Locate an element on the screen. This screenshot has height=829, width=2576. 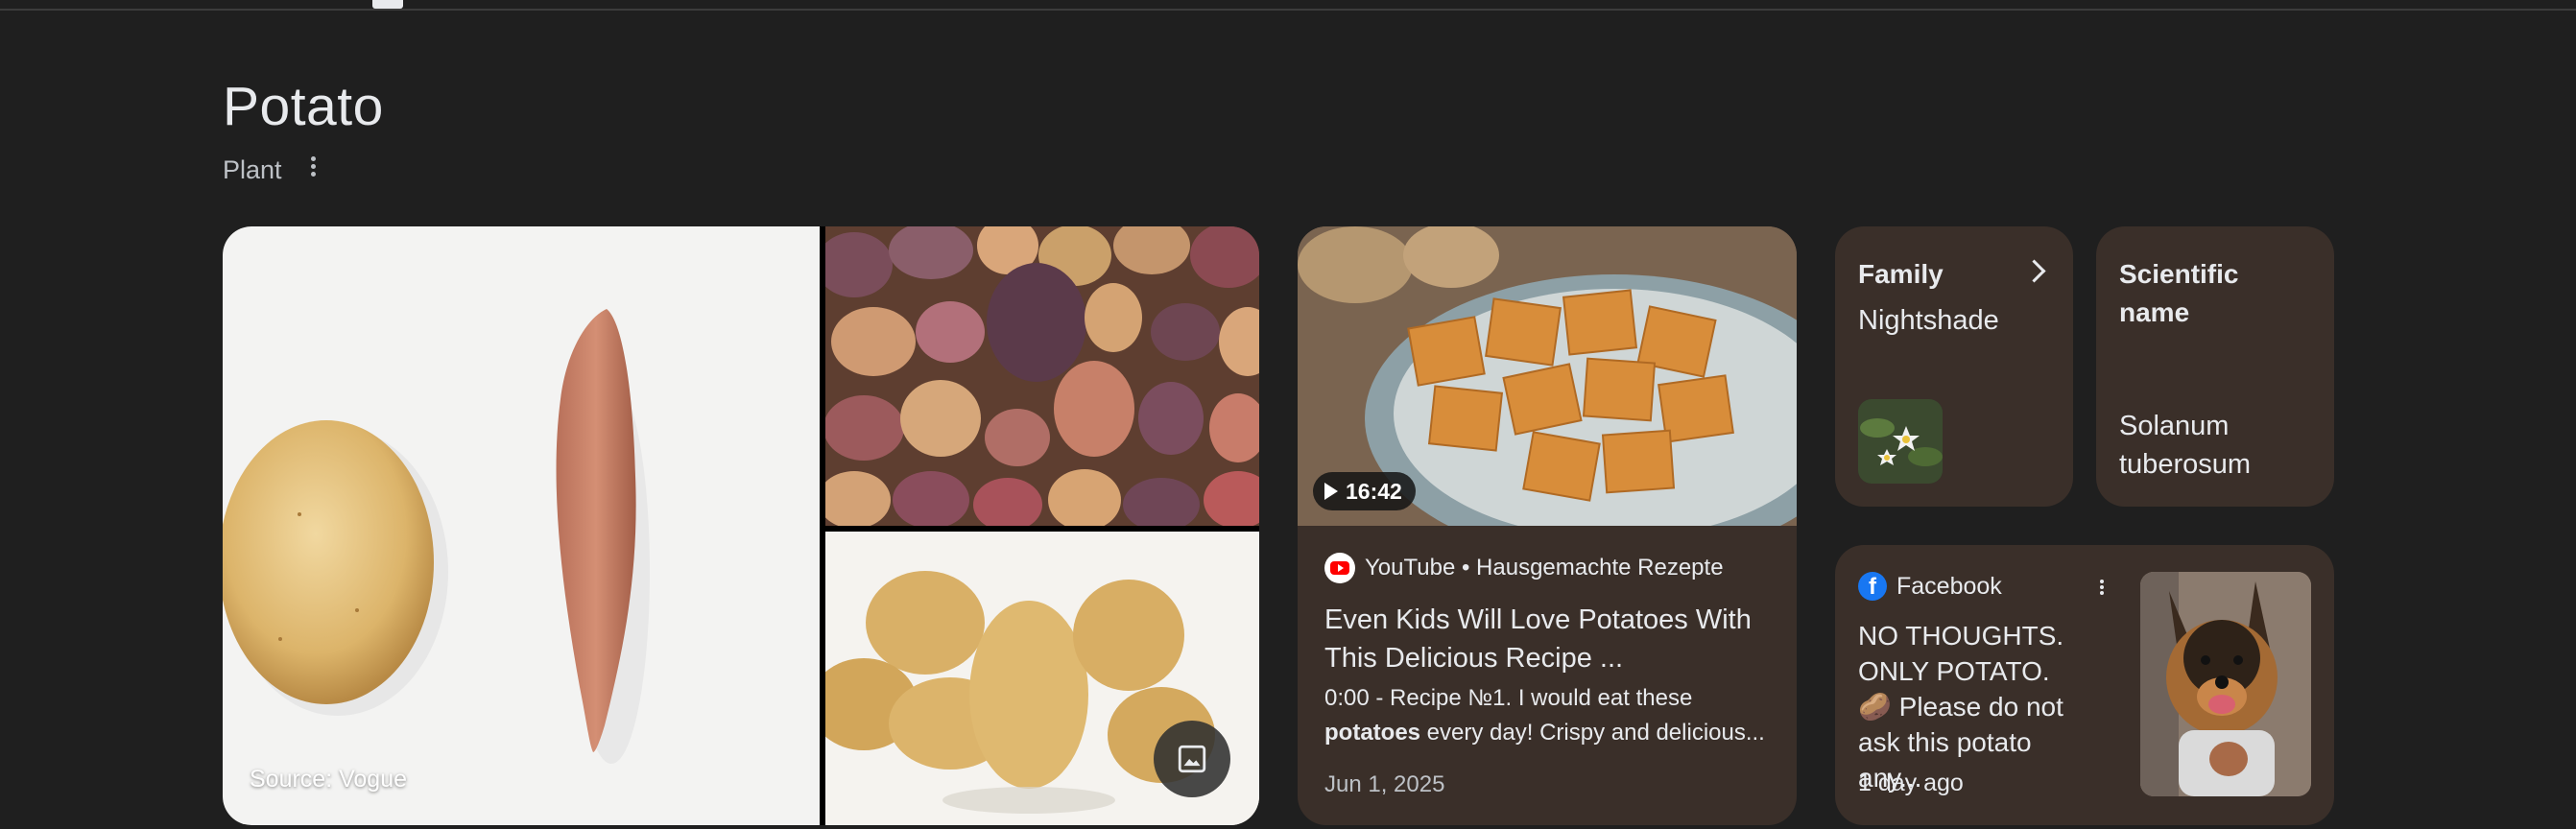
scientific-name-value: Solanum tuberosum is located at coordinates (2185, 445).